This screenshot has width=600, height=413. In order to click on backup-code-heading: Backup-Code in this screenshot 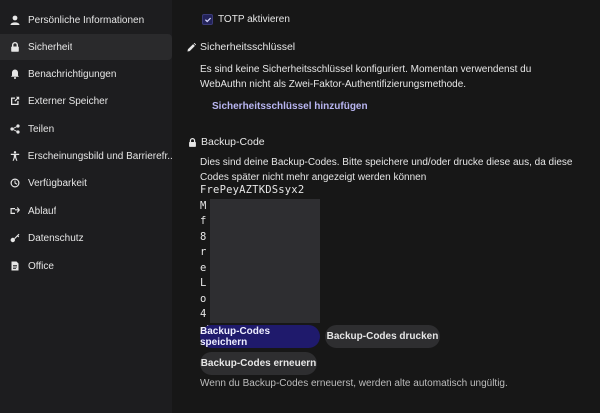, I will do `click(226, 142)`.